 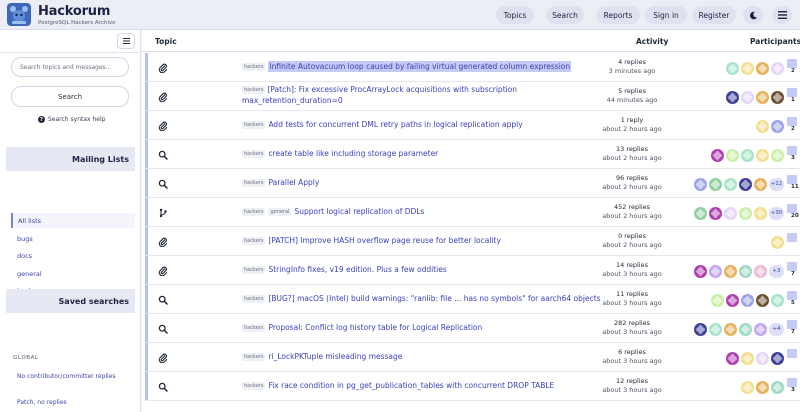 I want to click on nav-topics-button: Topics, so click(x=515, y=15).